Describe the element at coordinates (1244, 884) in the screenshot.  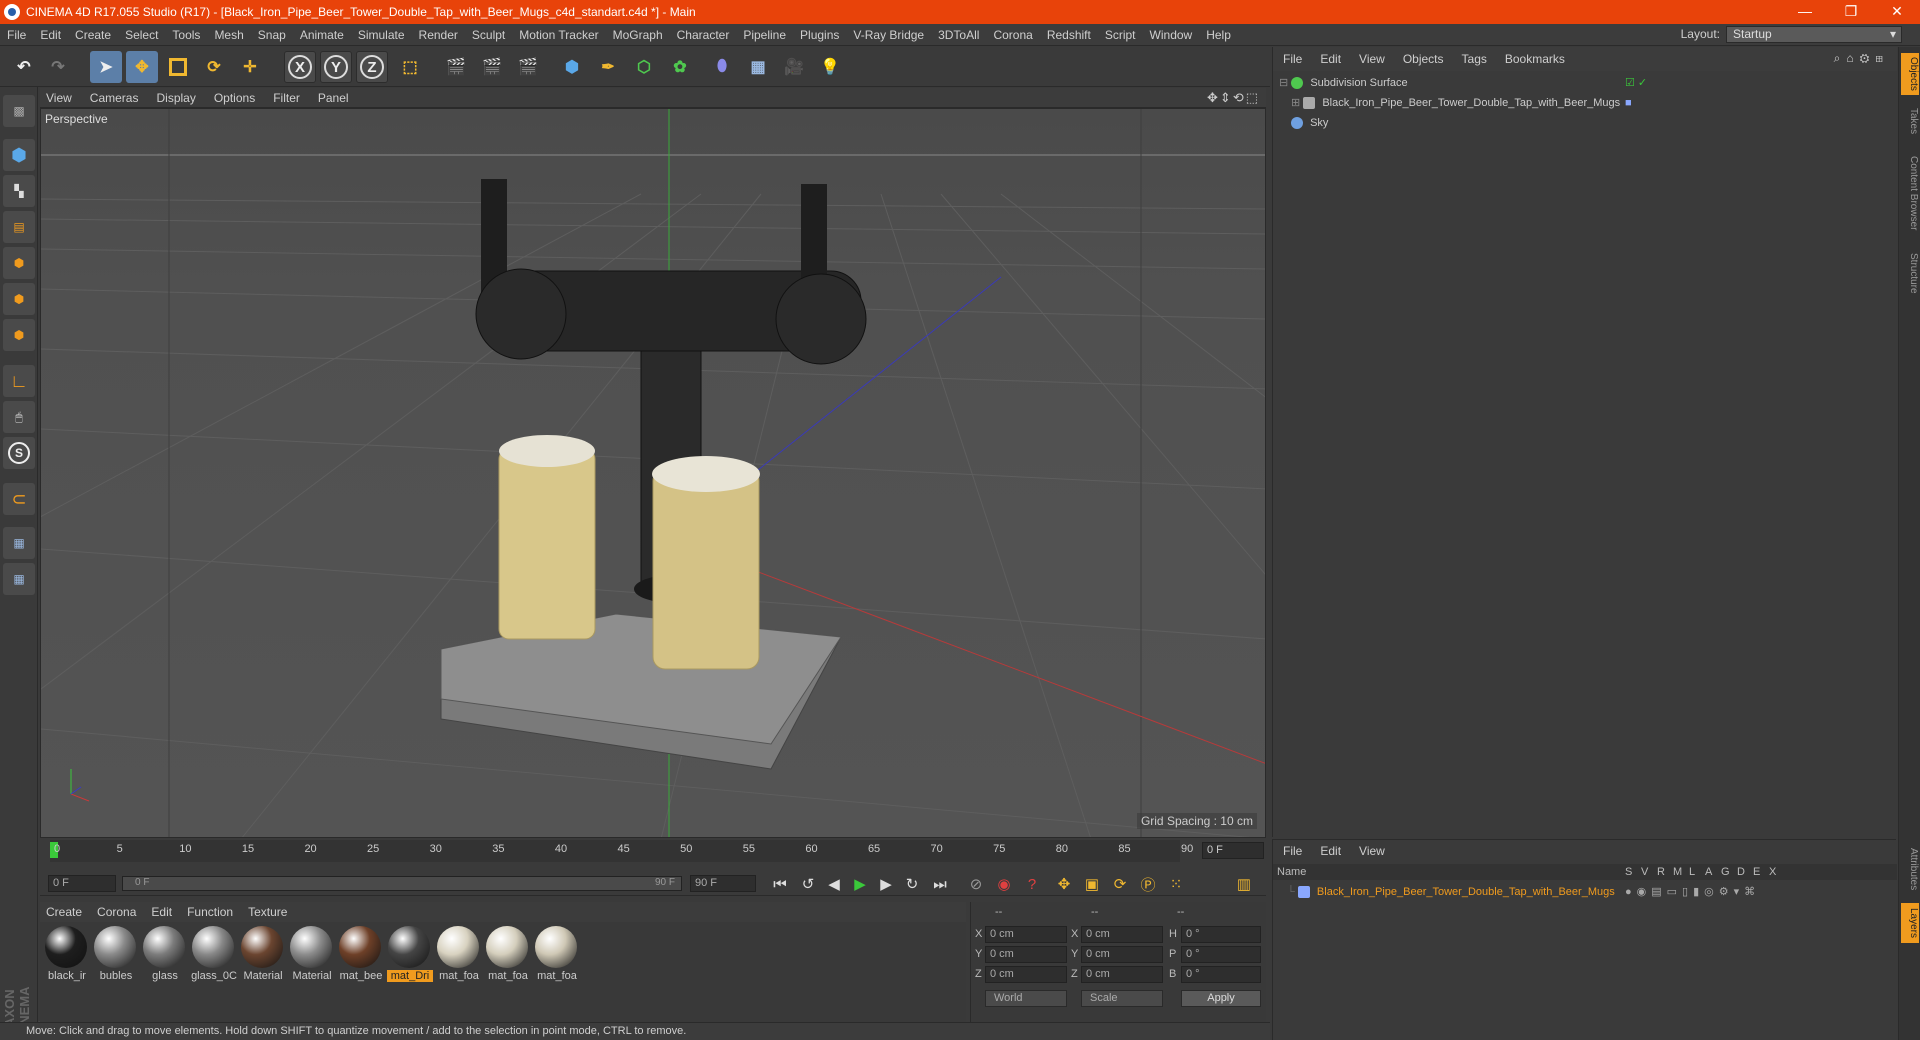
I see `timeline-window-button: ▥` at that location.